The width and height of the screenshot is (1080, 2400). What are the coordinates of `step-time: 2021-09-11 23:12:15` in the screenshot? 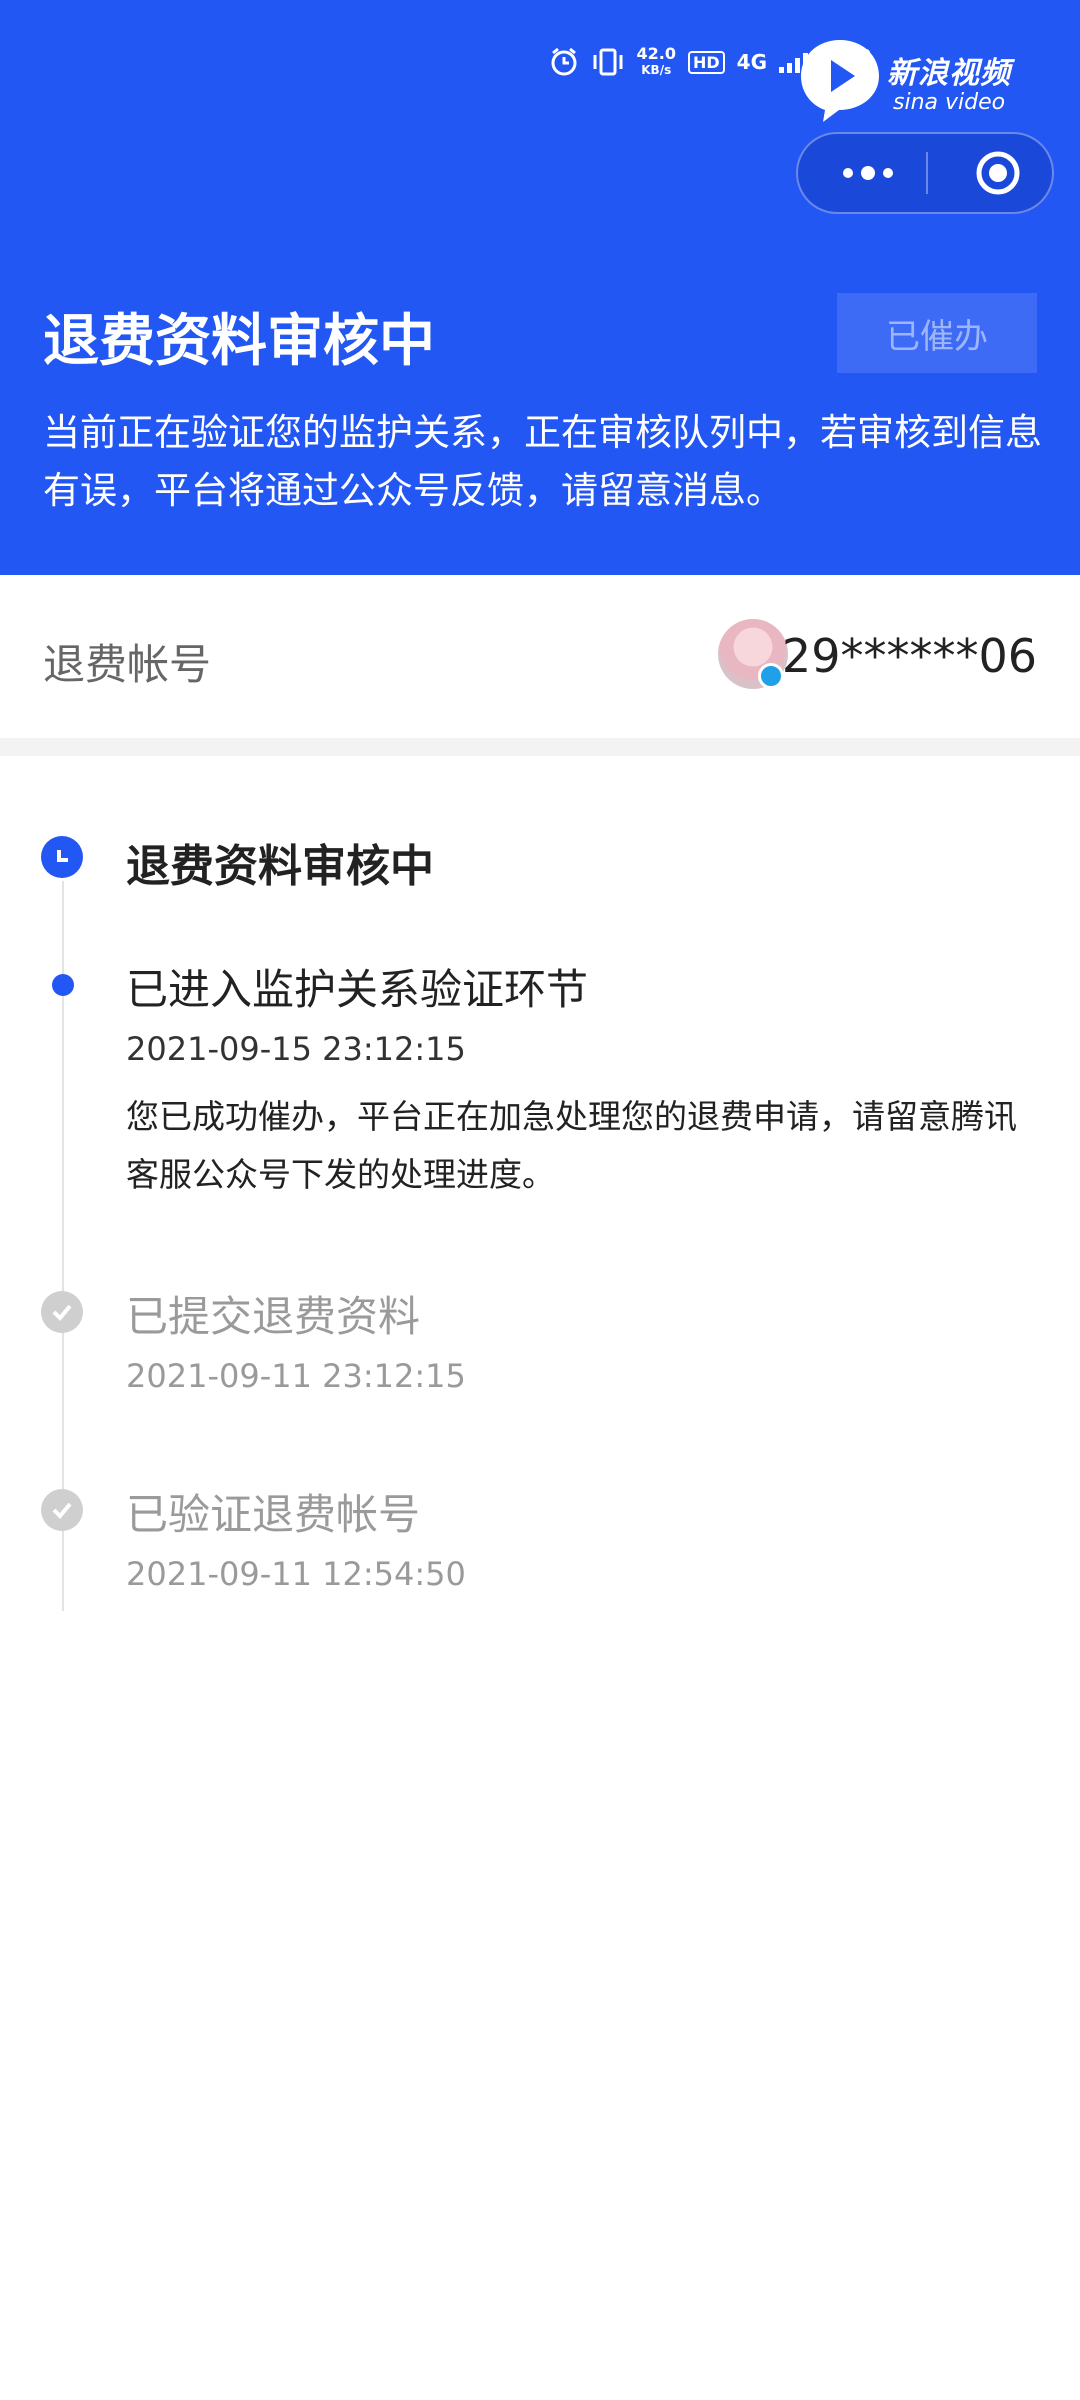 It's located at (296, 1376).